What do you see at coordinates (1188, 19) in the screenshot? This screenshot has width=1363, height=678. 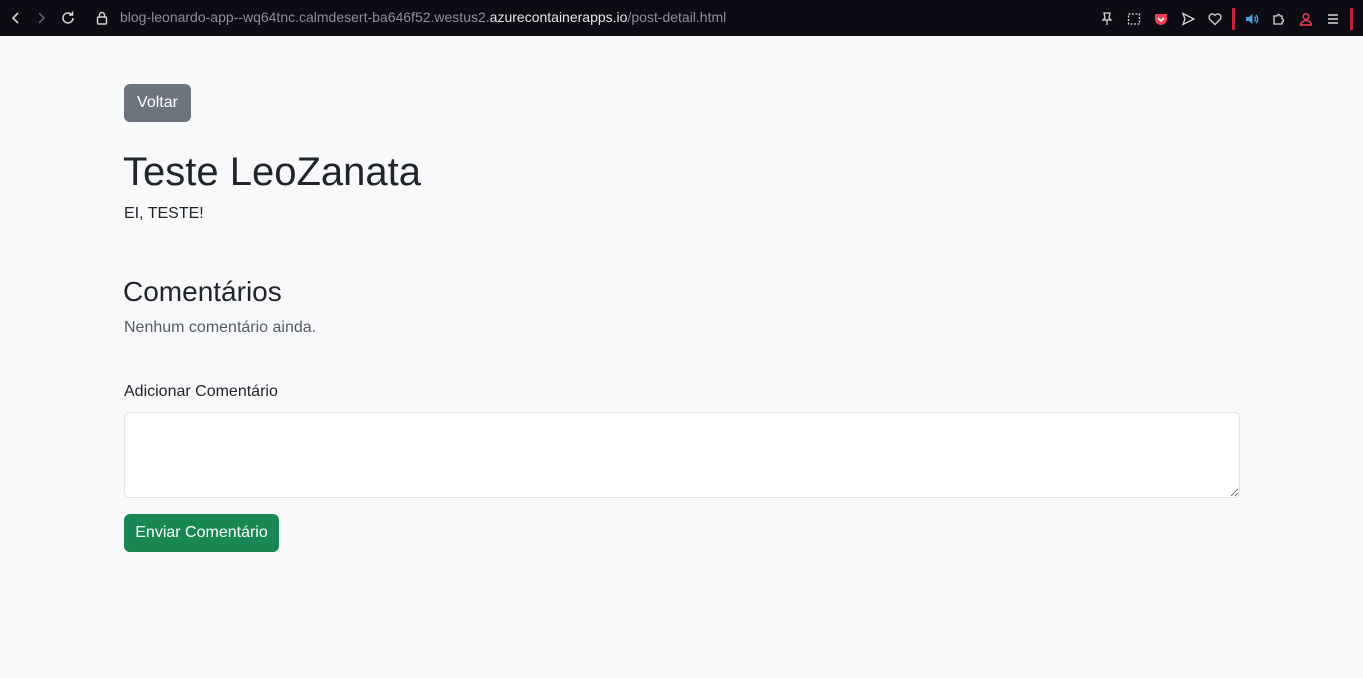 I see `send-icon` at bounding box center [1188, 19].